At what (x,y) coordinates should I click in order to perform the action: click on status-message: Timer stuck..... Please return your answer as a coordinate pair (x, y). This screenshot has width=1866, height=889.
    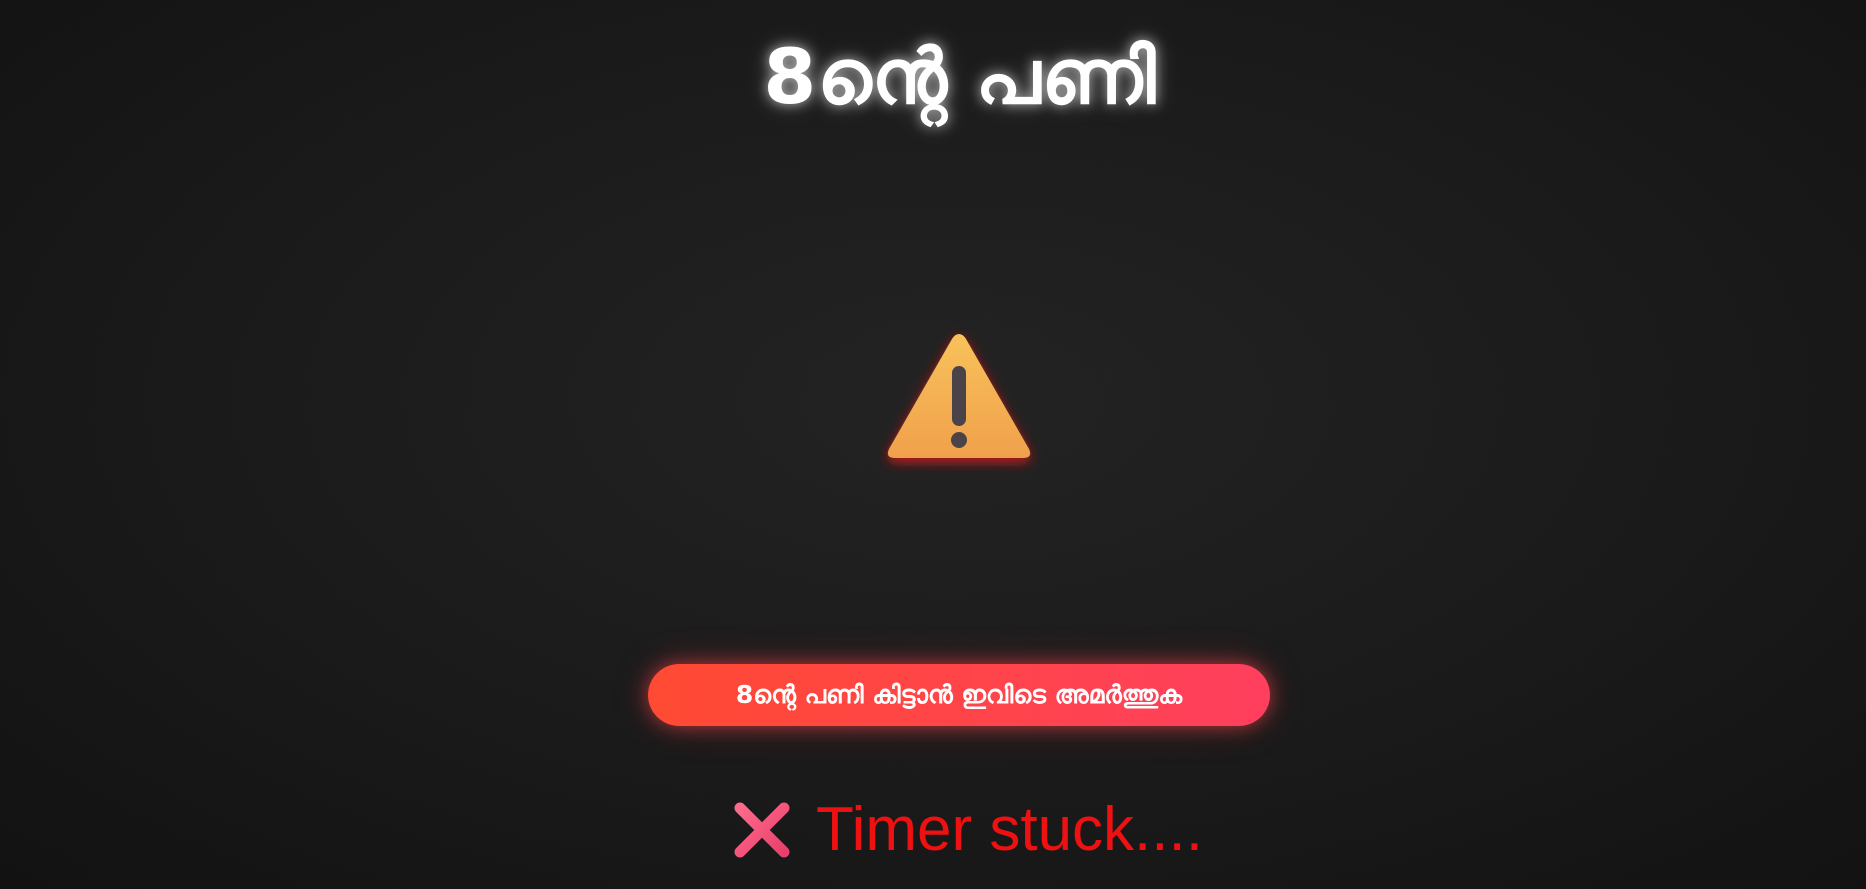
    Looking at the image, I should click on (966, 830).